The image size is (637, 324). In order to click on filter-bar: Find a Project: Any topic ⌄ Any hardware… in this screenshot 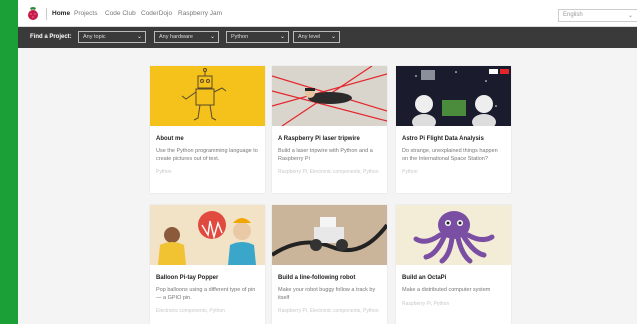, I will do `click(327, 37)`.